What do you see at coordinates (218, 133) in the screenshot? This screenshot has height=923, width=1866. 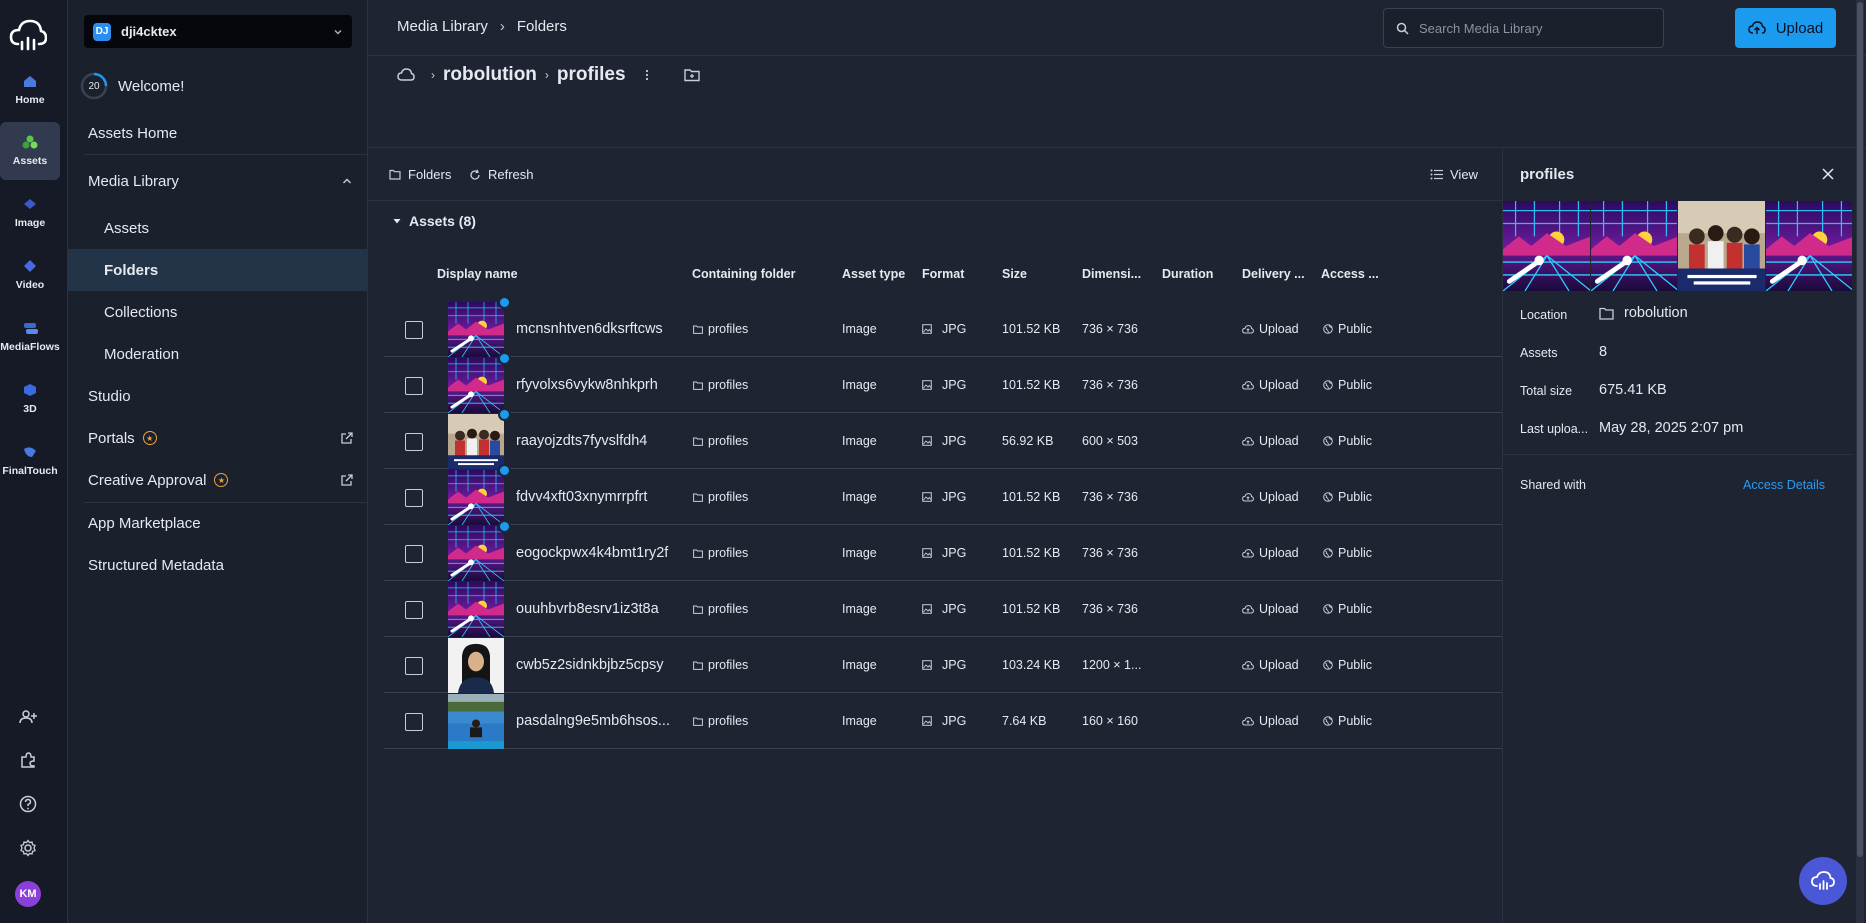 I see `nav-assets-home: Assets Home` at bounding box center [218, 133].